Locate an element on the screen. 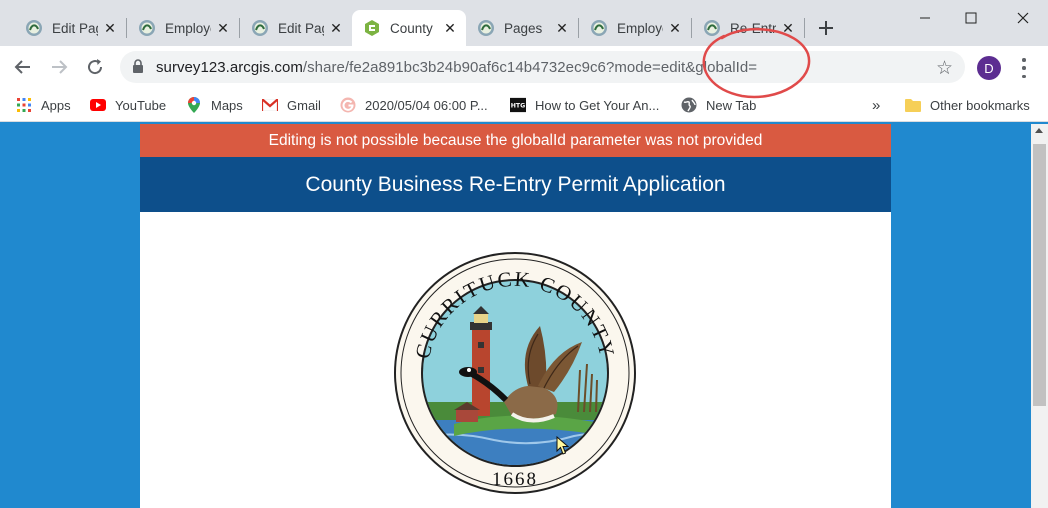  county-seal: CURRITUCK COUNTY 1668 is located at coordinates (515, 375).